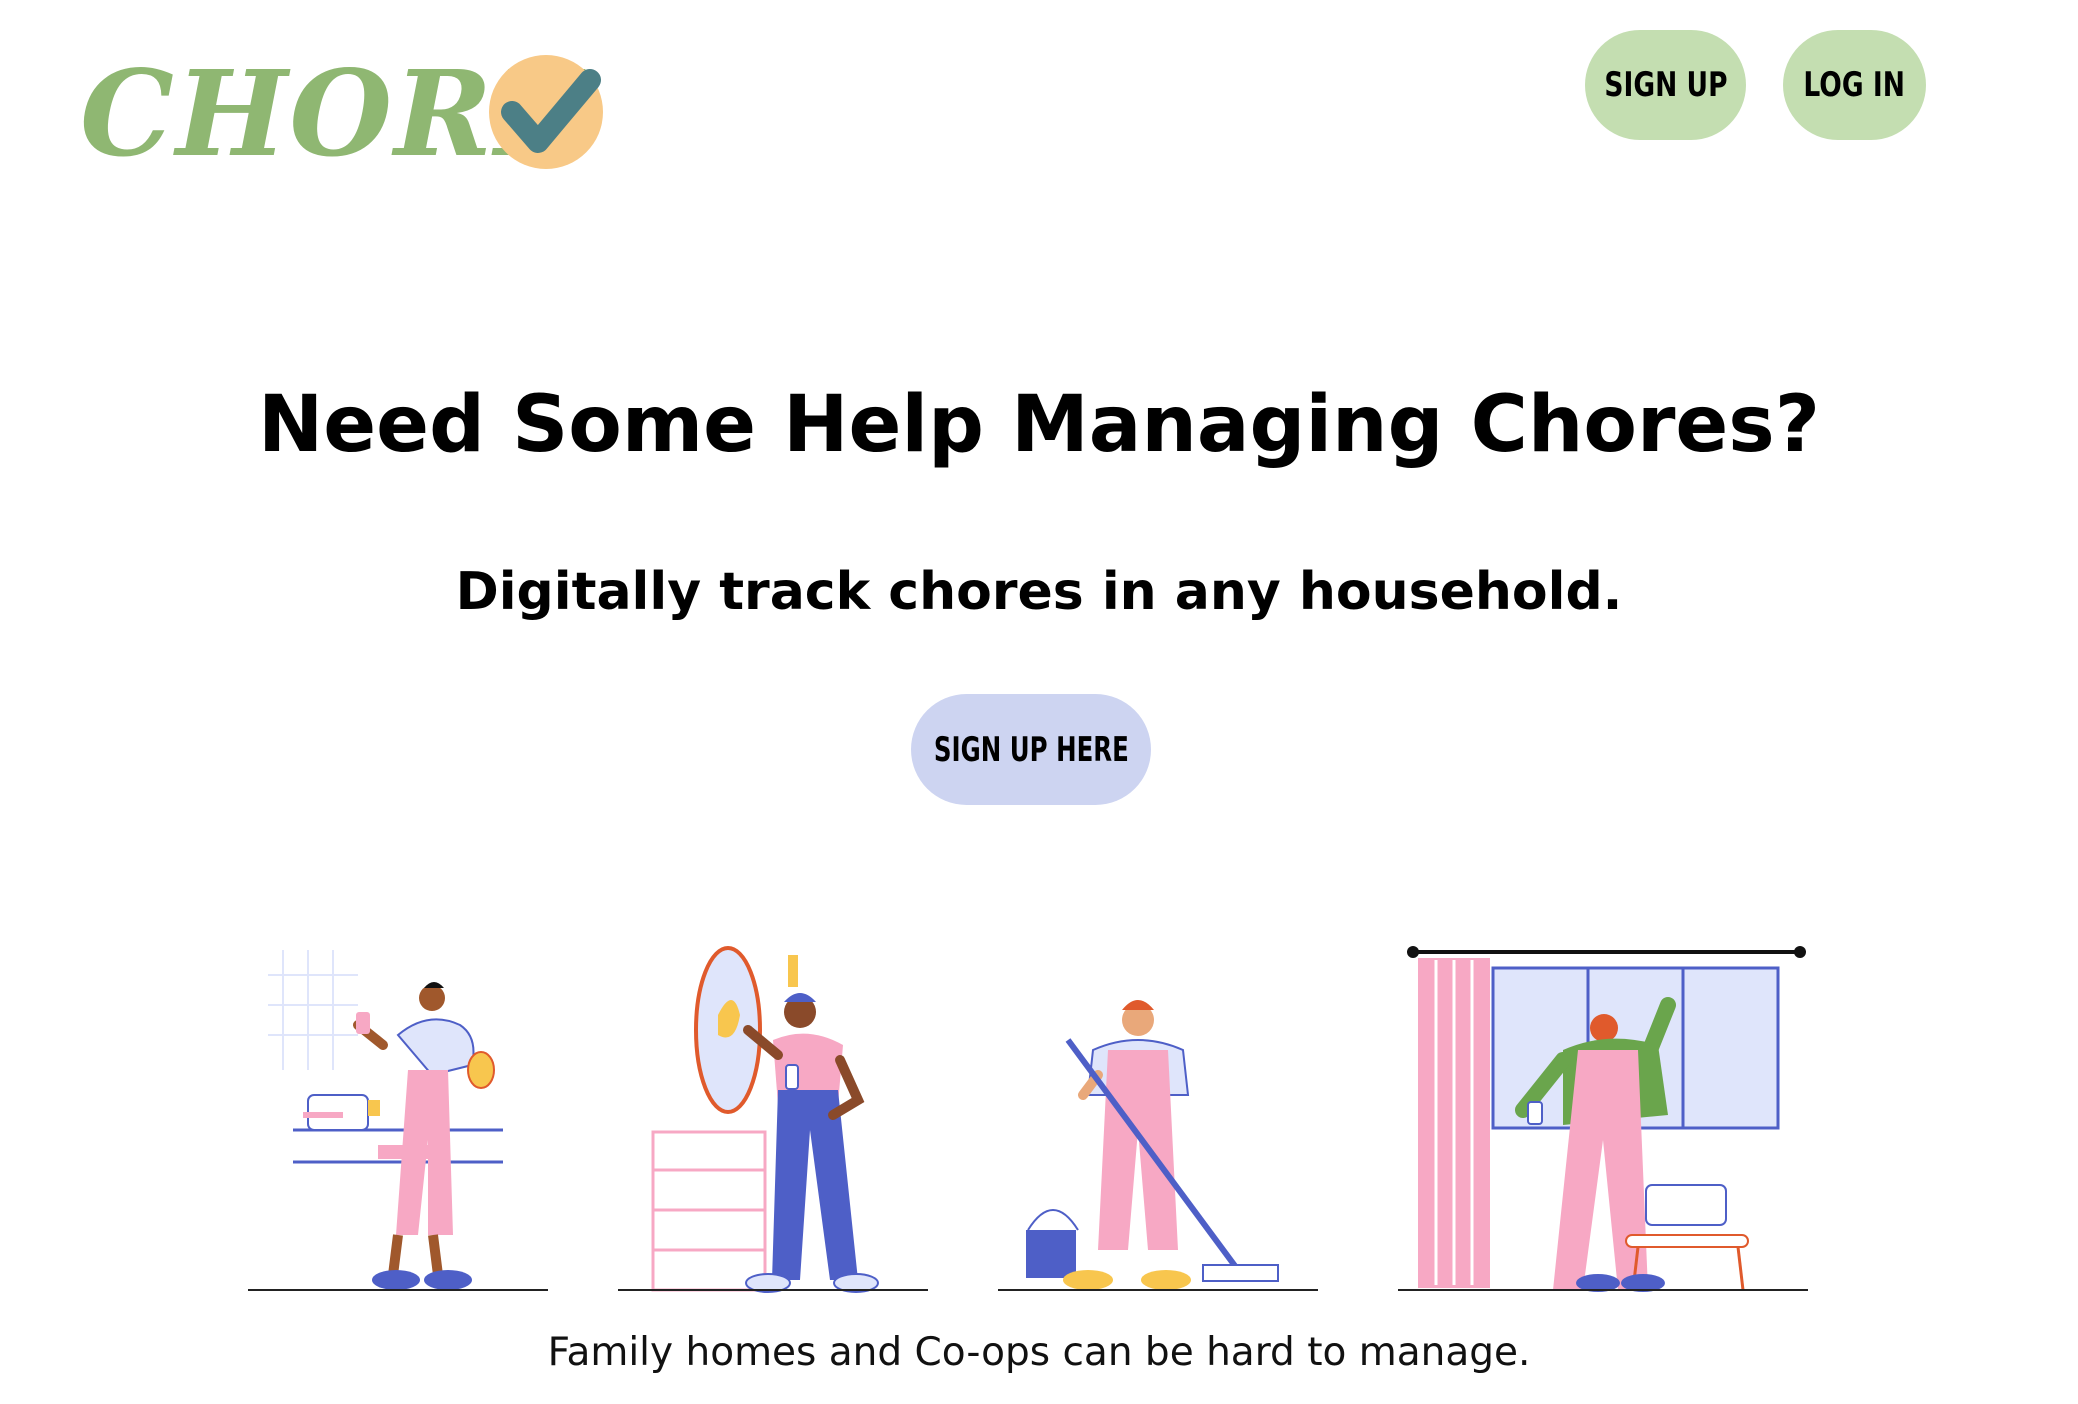  What do you see at coordinates (1039, 592) in the screenshot?
I see `hero-subtitle: Digitally track chores in any household.` at bounding box center [1039, 592].